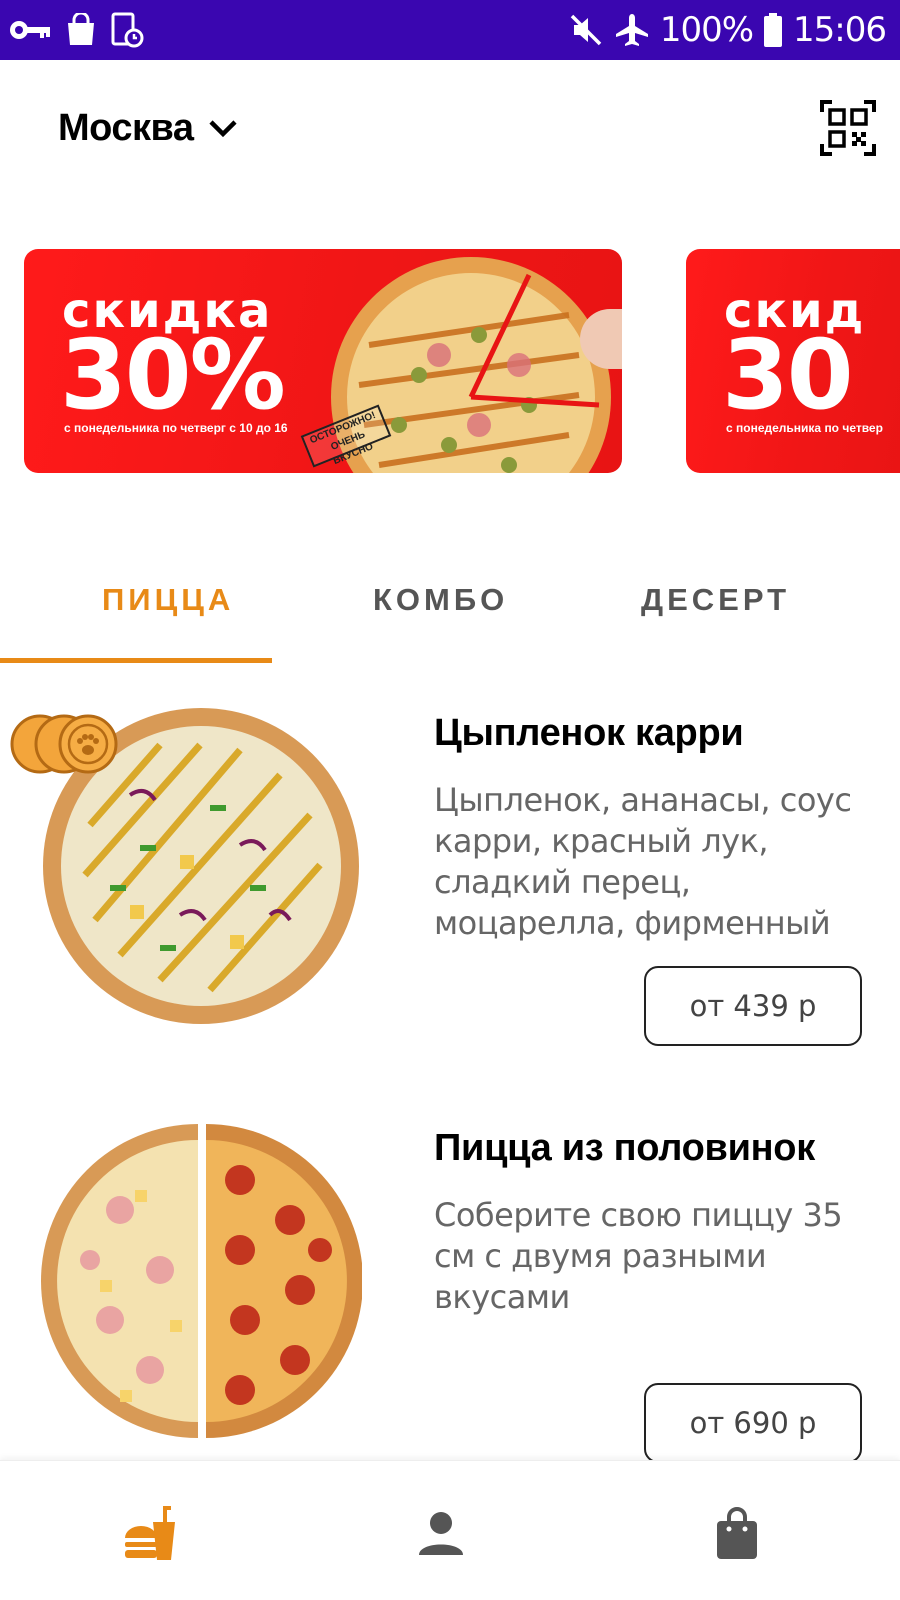  I want to click on tab-indicator, so click(136, 660).